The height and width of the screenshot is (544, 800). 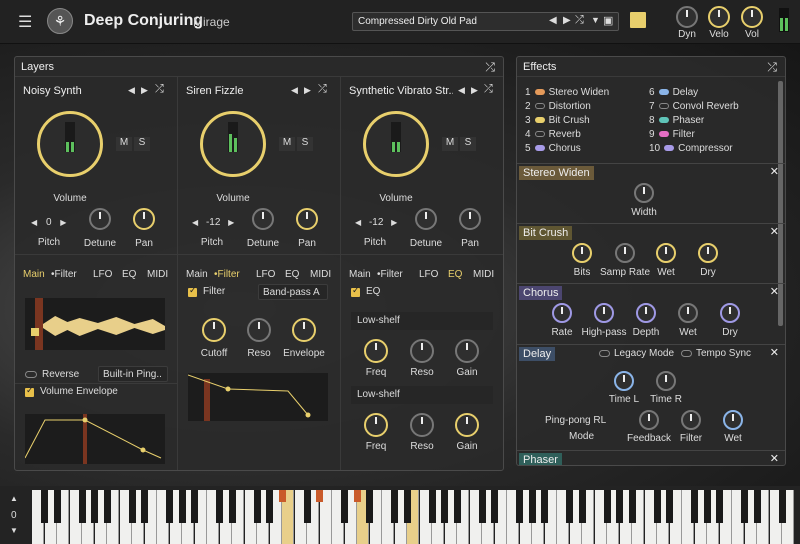 I want to click on effect-item: 7 Convol Reverb, so click(x=694, y=106).